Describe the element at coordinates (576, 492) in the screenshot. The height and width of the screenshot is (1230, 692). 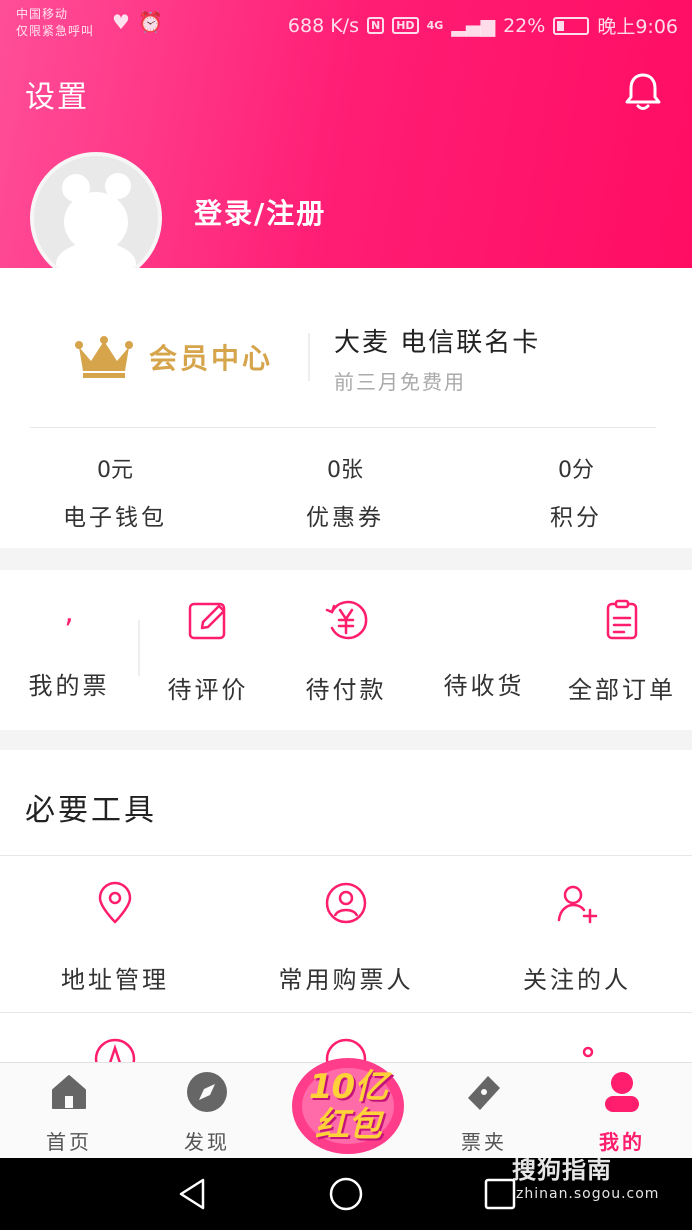
I see `points-stat: 0分 积分` at that location.